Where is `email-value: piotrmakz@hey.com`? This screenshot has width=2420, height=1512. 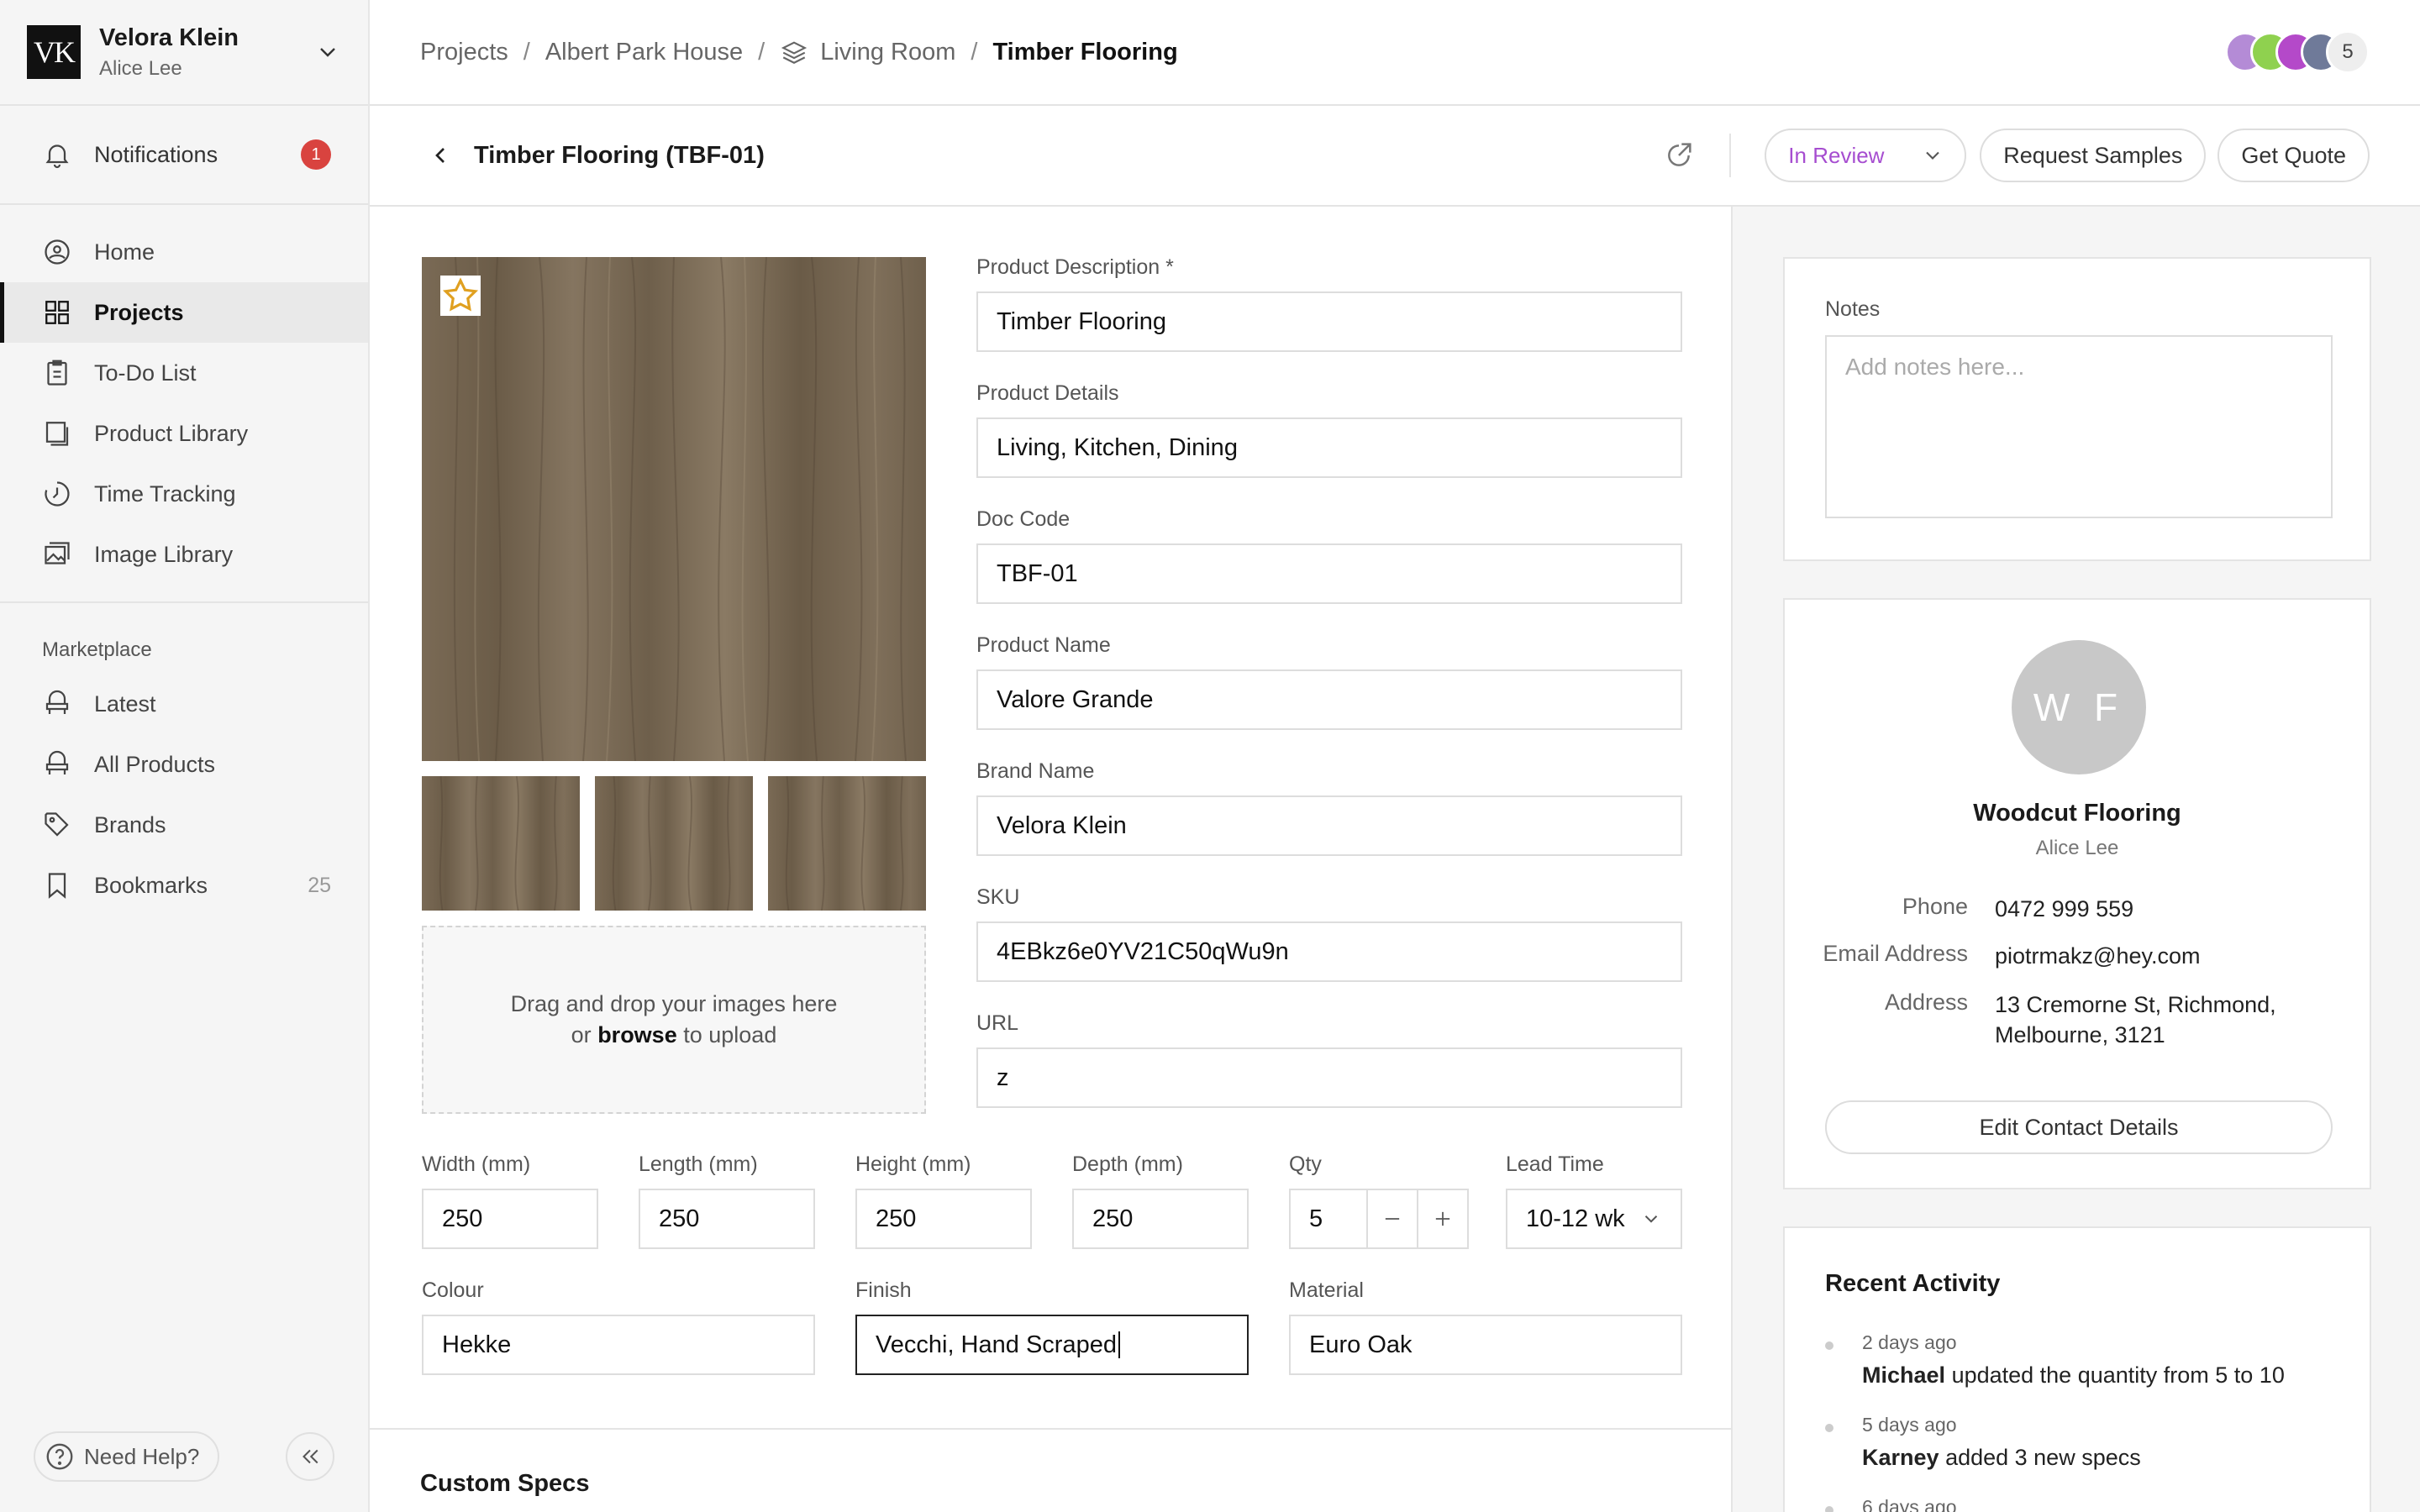
email-value: piotrmakz@hey.com is located at coordinates (2098, 956).